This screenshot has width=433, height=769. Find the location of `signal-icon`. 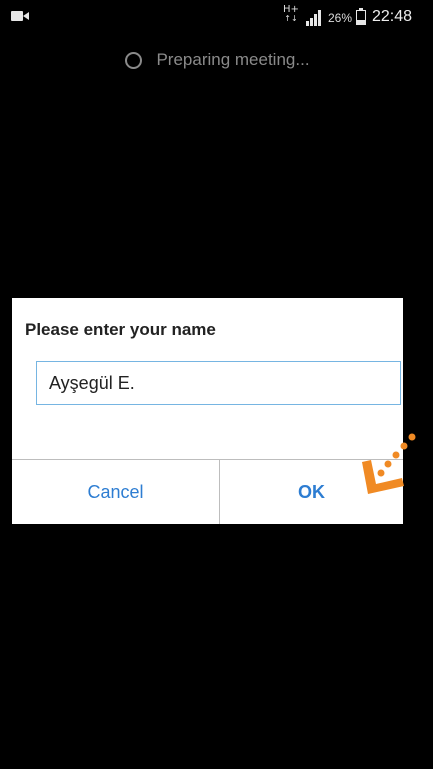

signal-icon is located at coordinates (313, 18).